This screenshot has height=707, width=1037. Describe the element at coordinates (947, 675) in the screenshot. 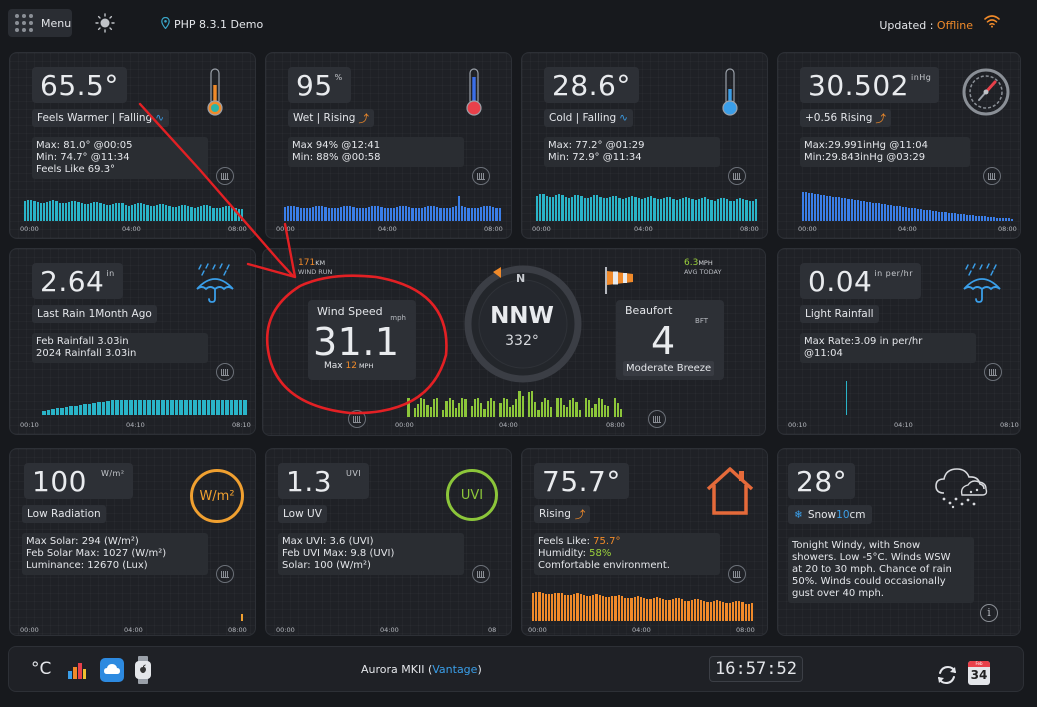

I see `refresh-icon` at that location.